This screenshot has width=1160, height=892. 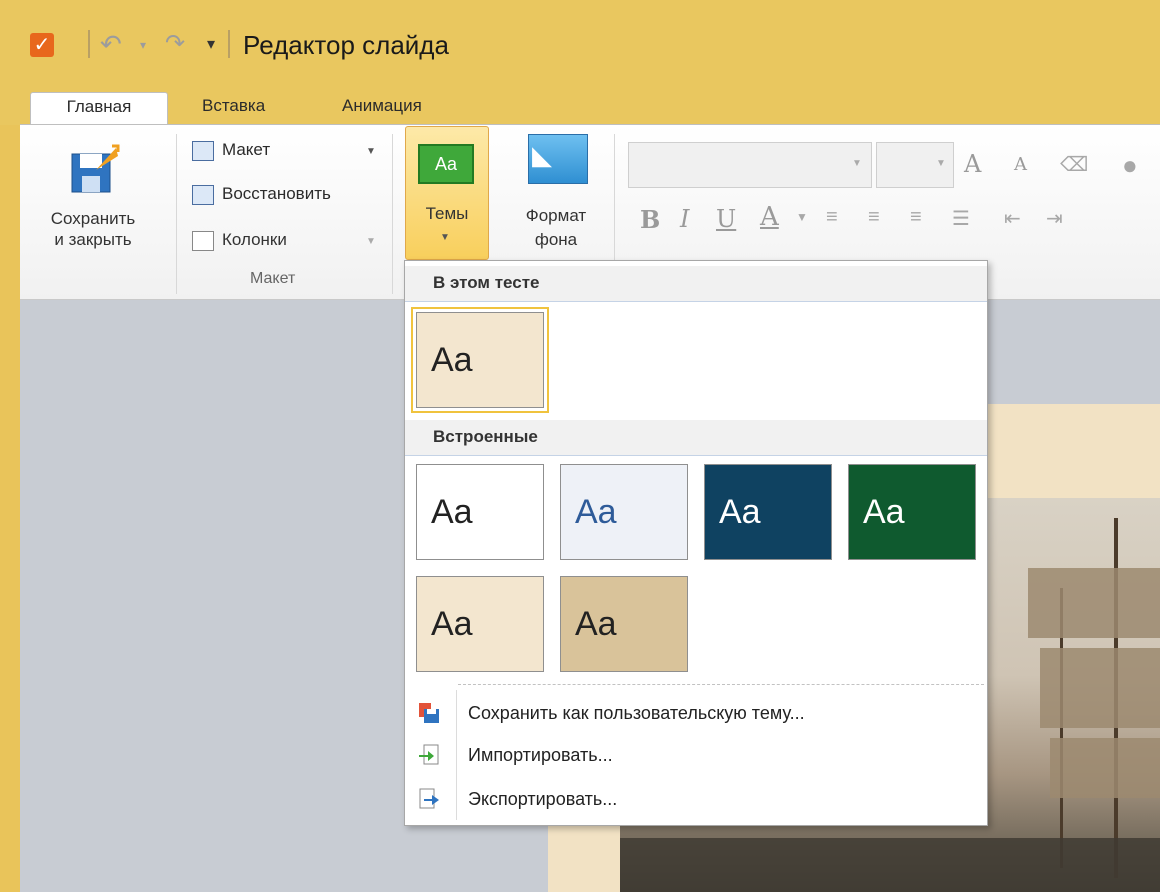 I want to click on shrink-font-icon: A, so click(x=1020, y=164).